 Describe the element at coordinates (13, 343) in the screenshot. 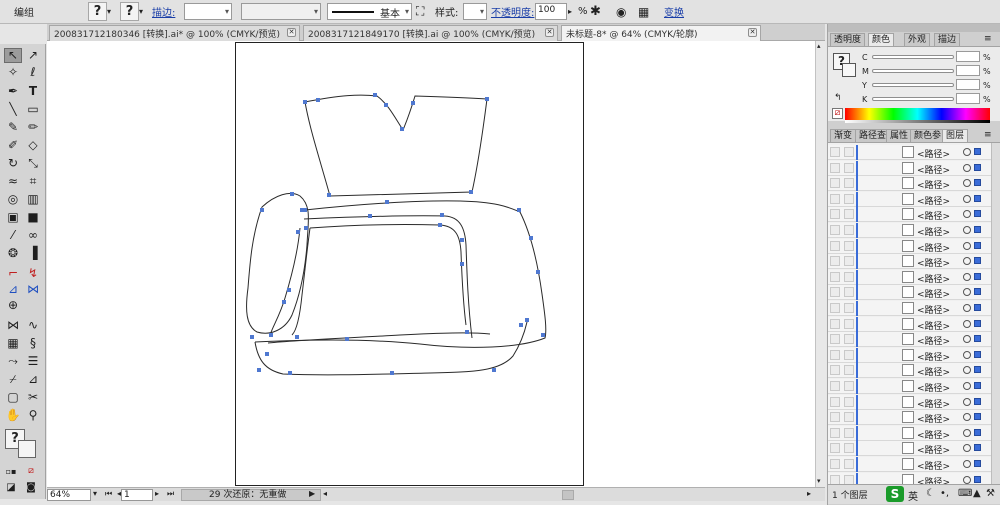

I see `grid-tool-icon: ▦` at that location.